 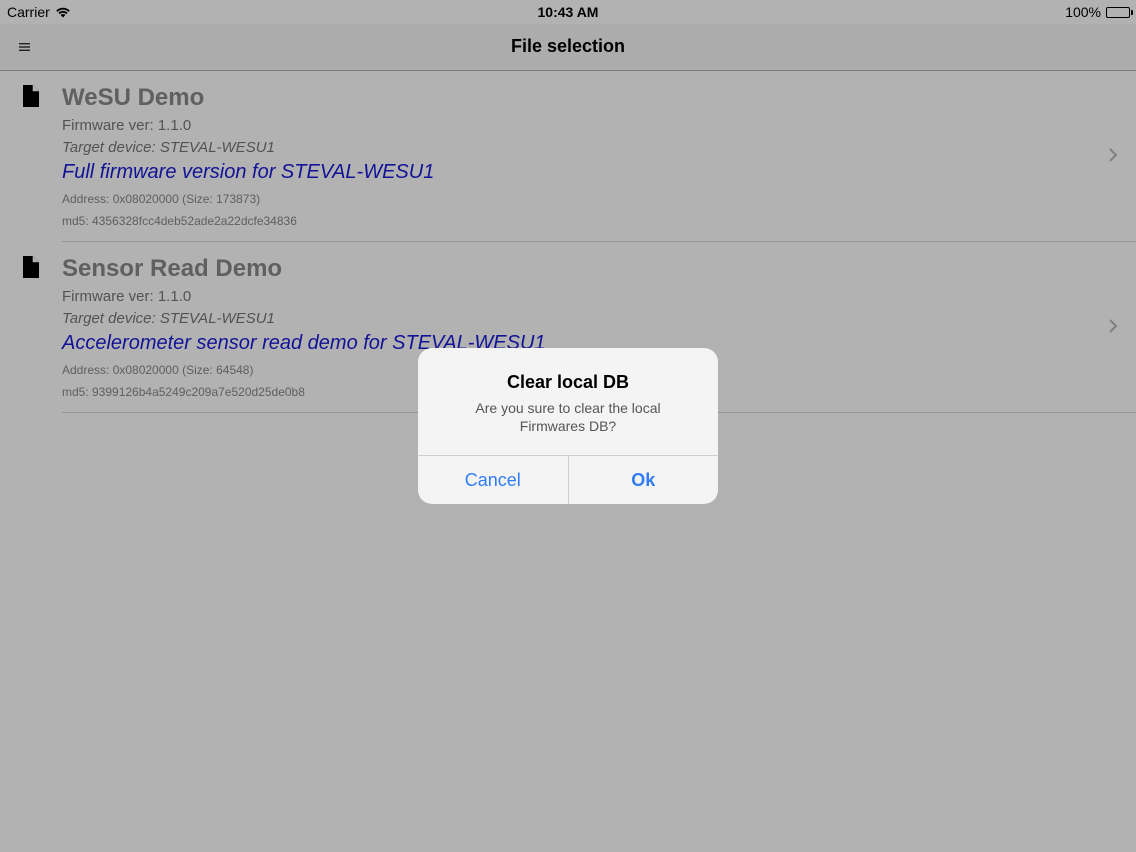 I want to click on alert-title: Clear local DB, so click(x=568, y=382).